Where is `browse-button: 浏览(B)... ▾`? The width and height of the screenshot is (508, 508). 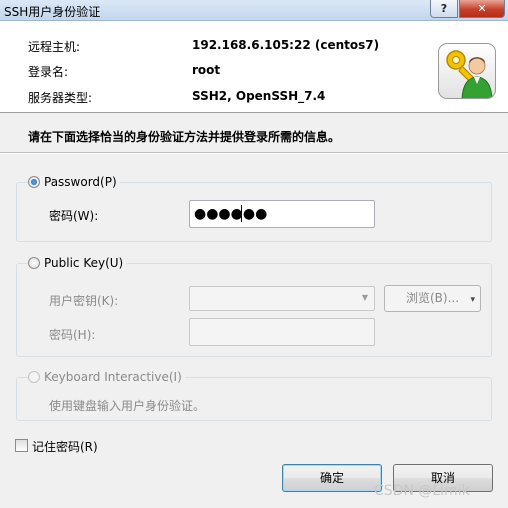 browse-button: 浏览(B)... ▾ is located at coordinates (432, 298).